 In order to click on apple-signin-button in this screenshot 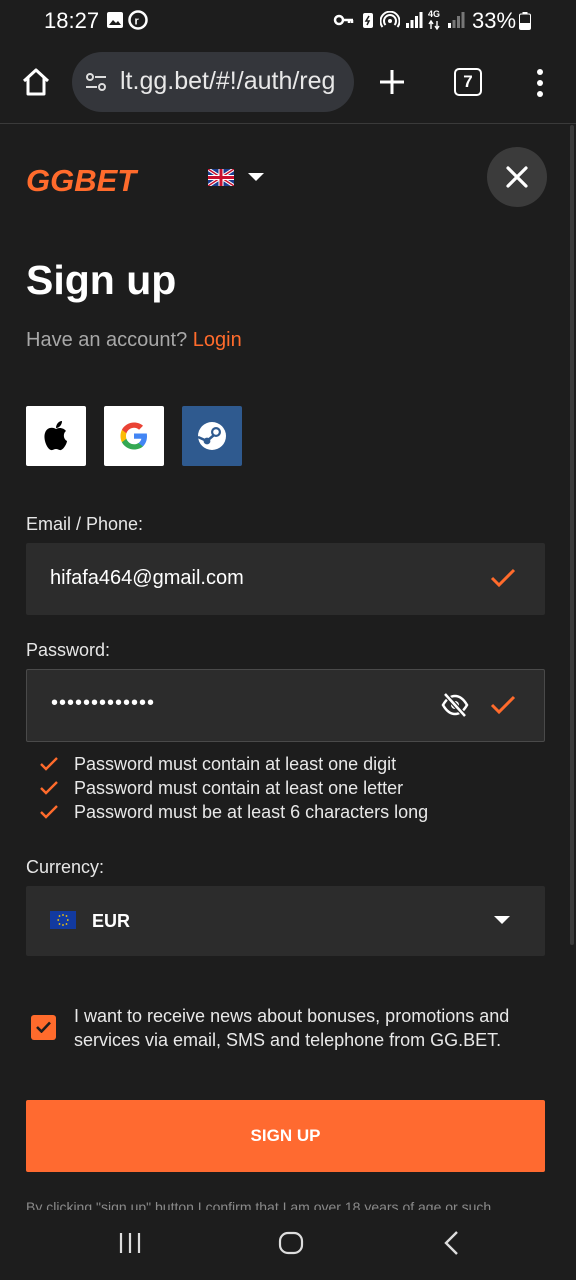, I will do `click(56, 436)`.